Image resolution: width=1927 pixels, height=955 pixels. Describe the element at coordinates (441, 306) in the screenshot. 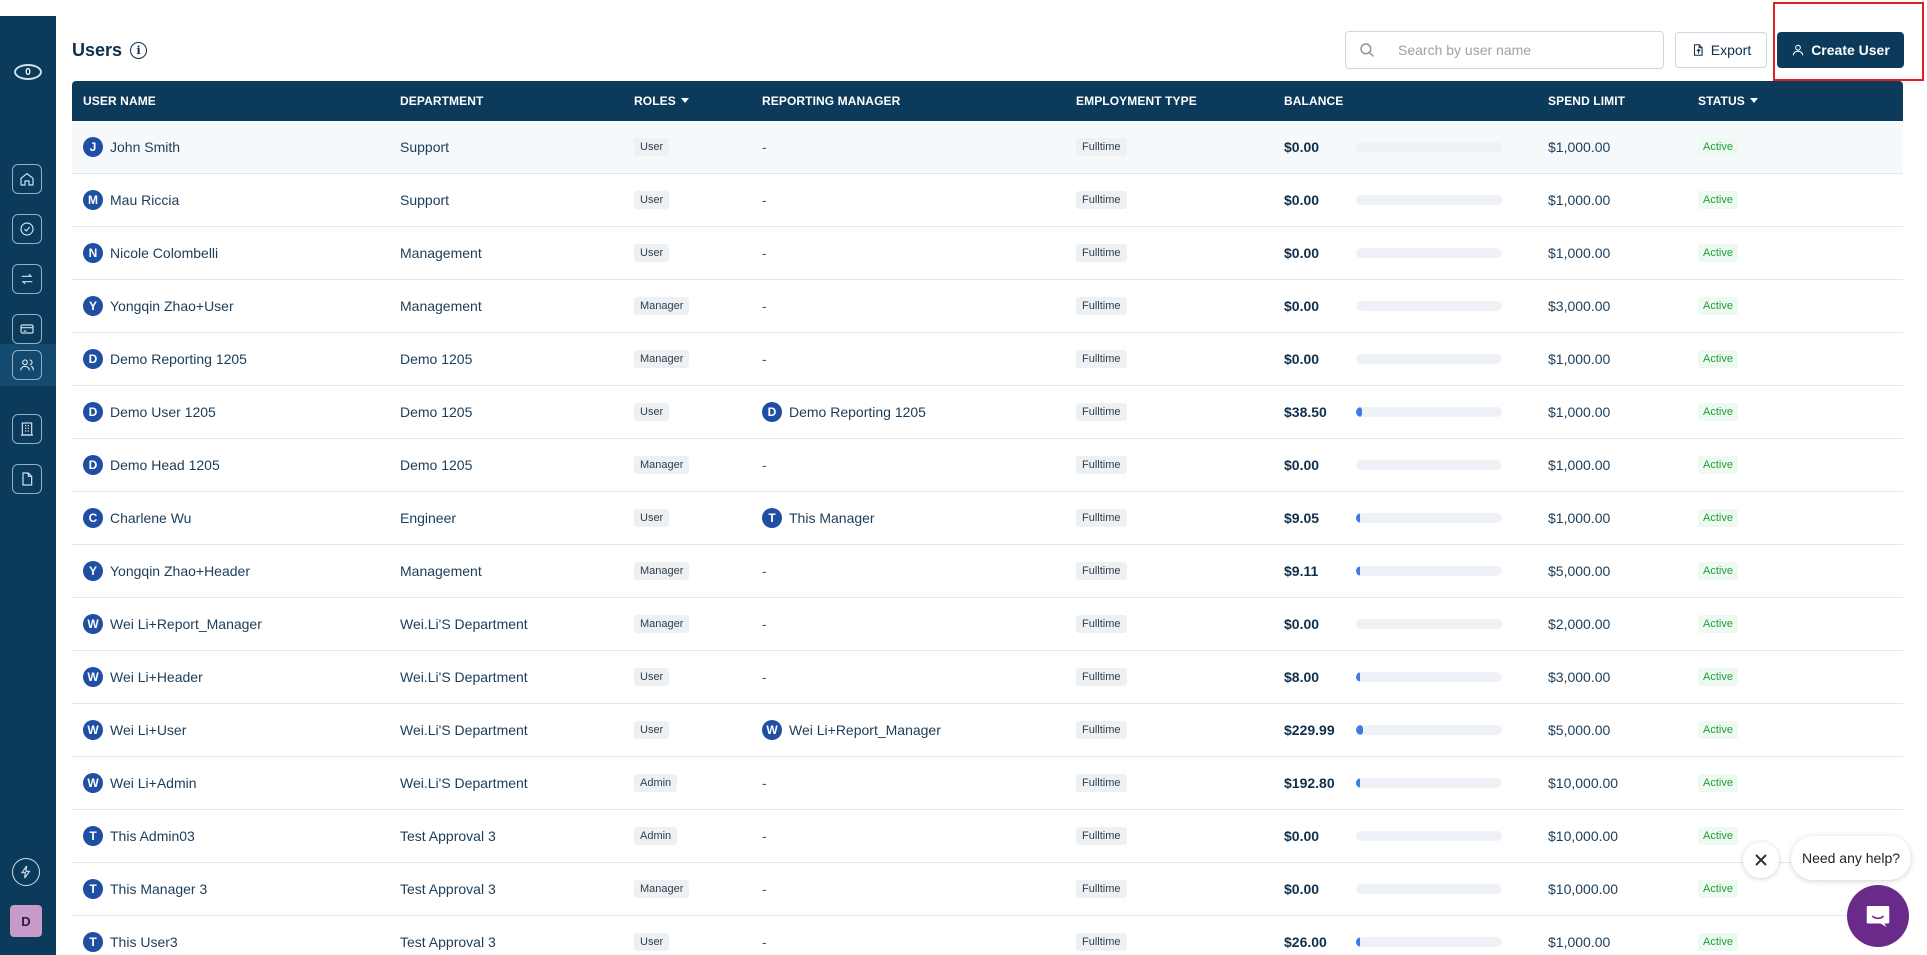

I see `department-text: Management` at that location.